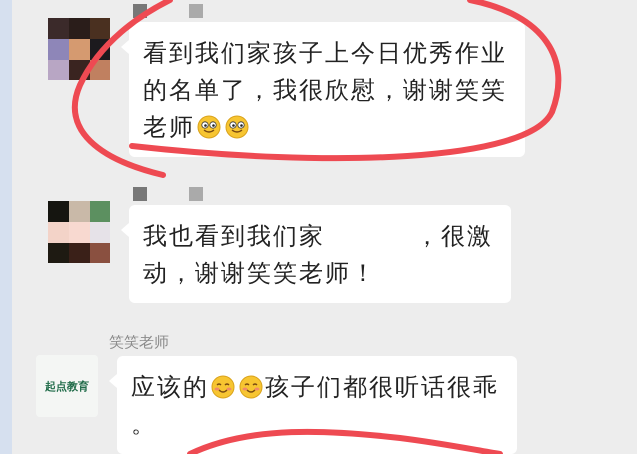 Image resolution: width=637 pixels, height=454 pixels. I want to click on message-text: 应该的, so click(170, 387).